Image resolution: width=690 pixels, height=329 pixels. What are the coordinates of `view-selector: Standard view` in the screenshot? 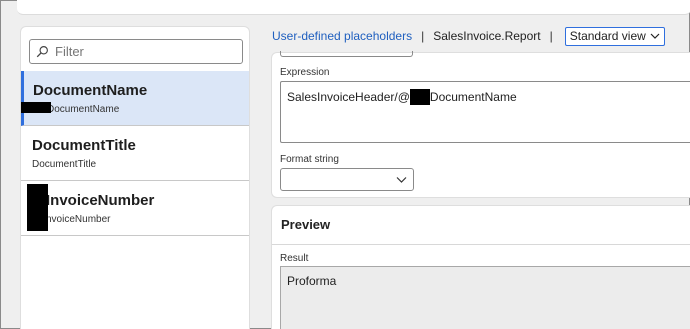 It's located at (614, 36).